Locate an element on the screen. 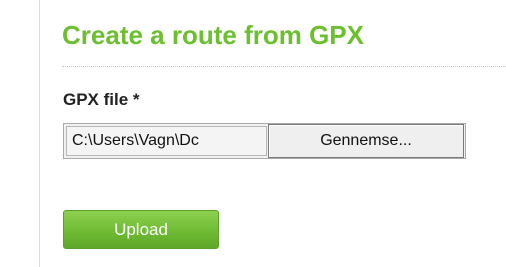 This screenshot has width=506, height=267. page-title: Create a route from GPX is located at coordinates (213, 35).